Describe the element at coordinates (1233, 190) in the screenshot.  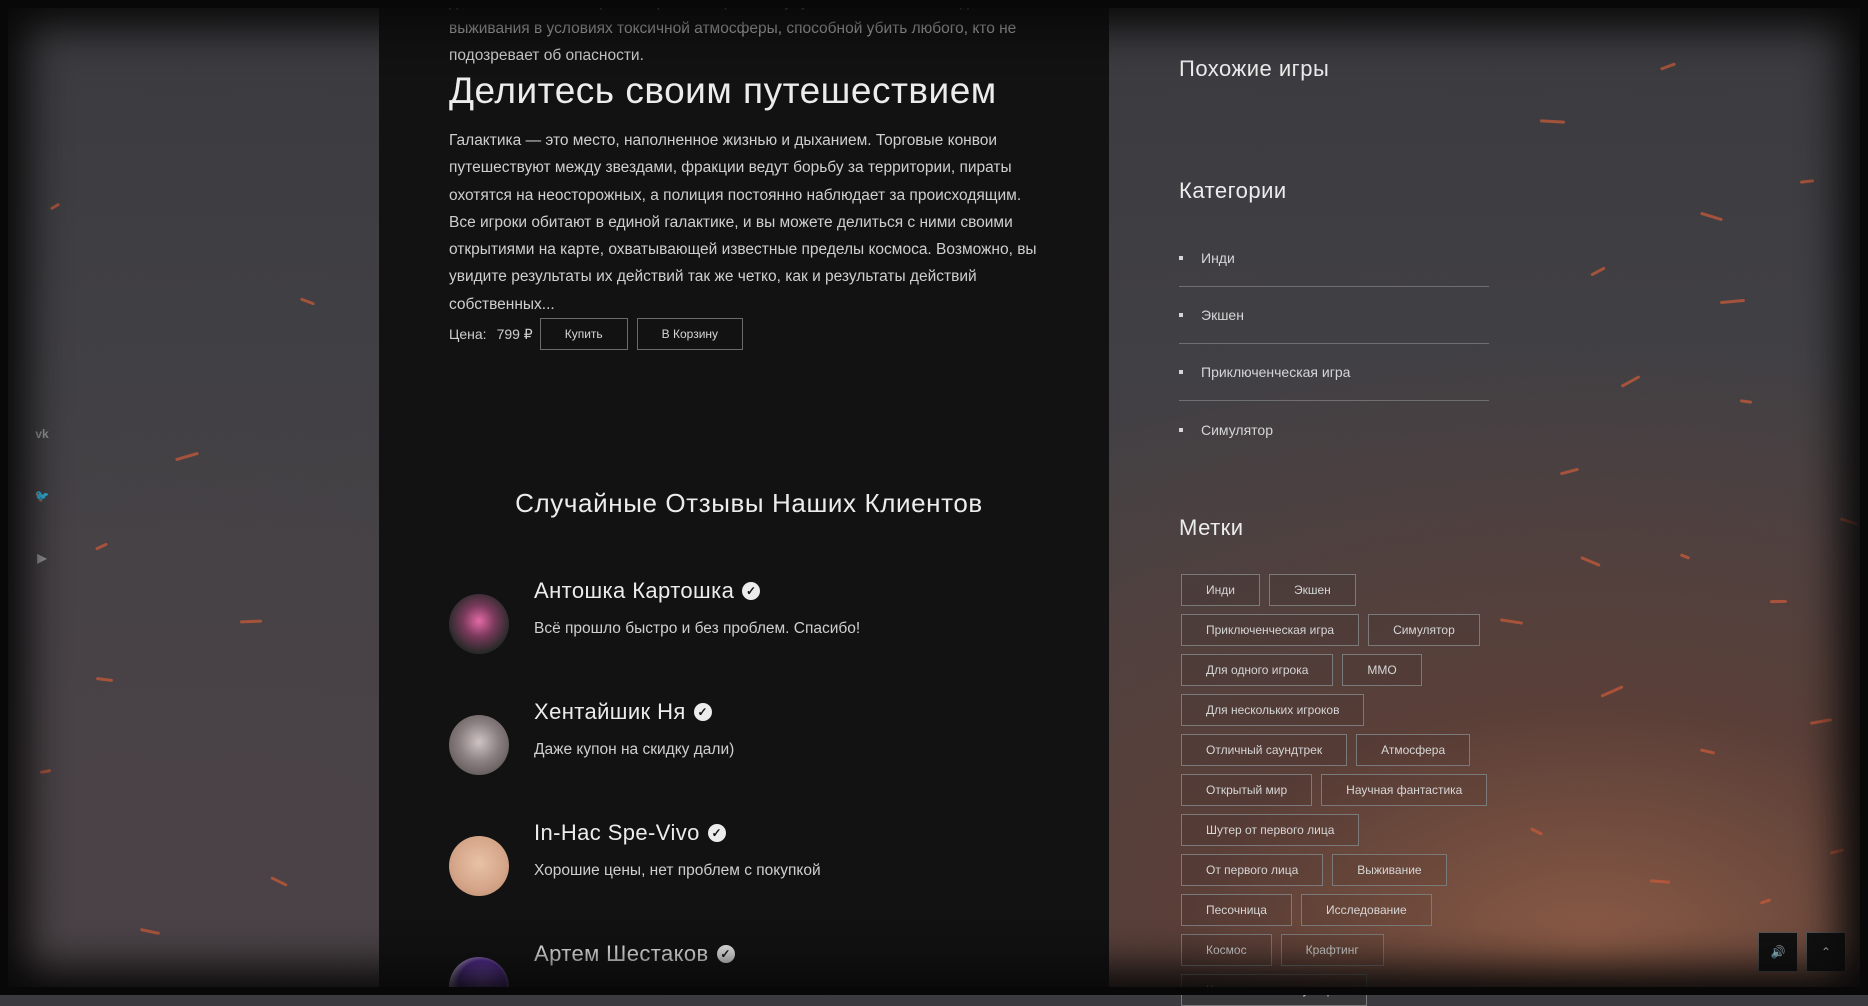
I see `categories-title: Категории` at that location.